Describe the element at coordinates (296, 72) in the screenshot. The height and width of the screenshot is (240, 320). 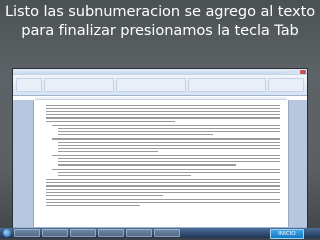
I see `maximize-icon` at that location.